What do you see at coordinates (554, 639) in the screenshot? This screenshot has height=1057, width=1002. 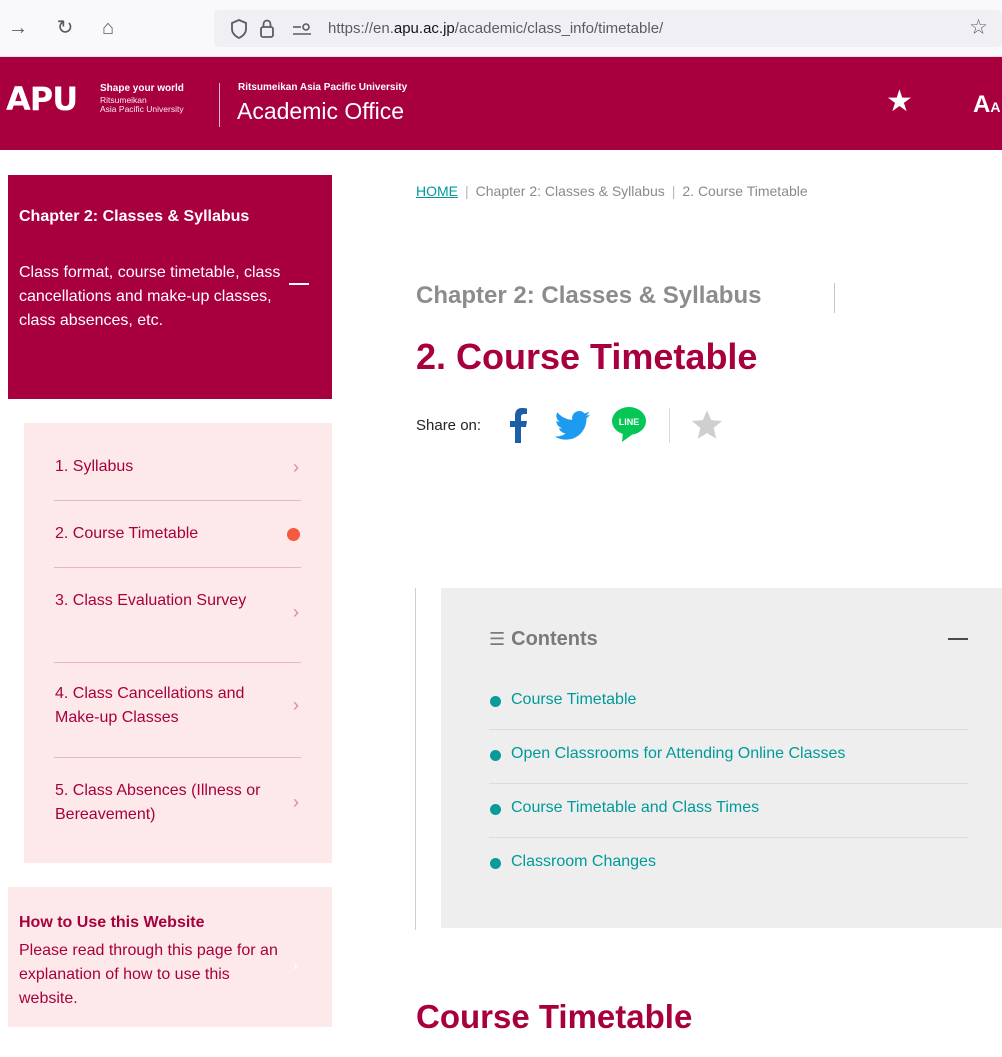 I see `toc-title: Contents` at bounding box center [554, 639].